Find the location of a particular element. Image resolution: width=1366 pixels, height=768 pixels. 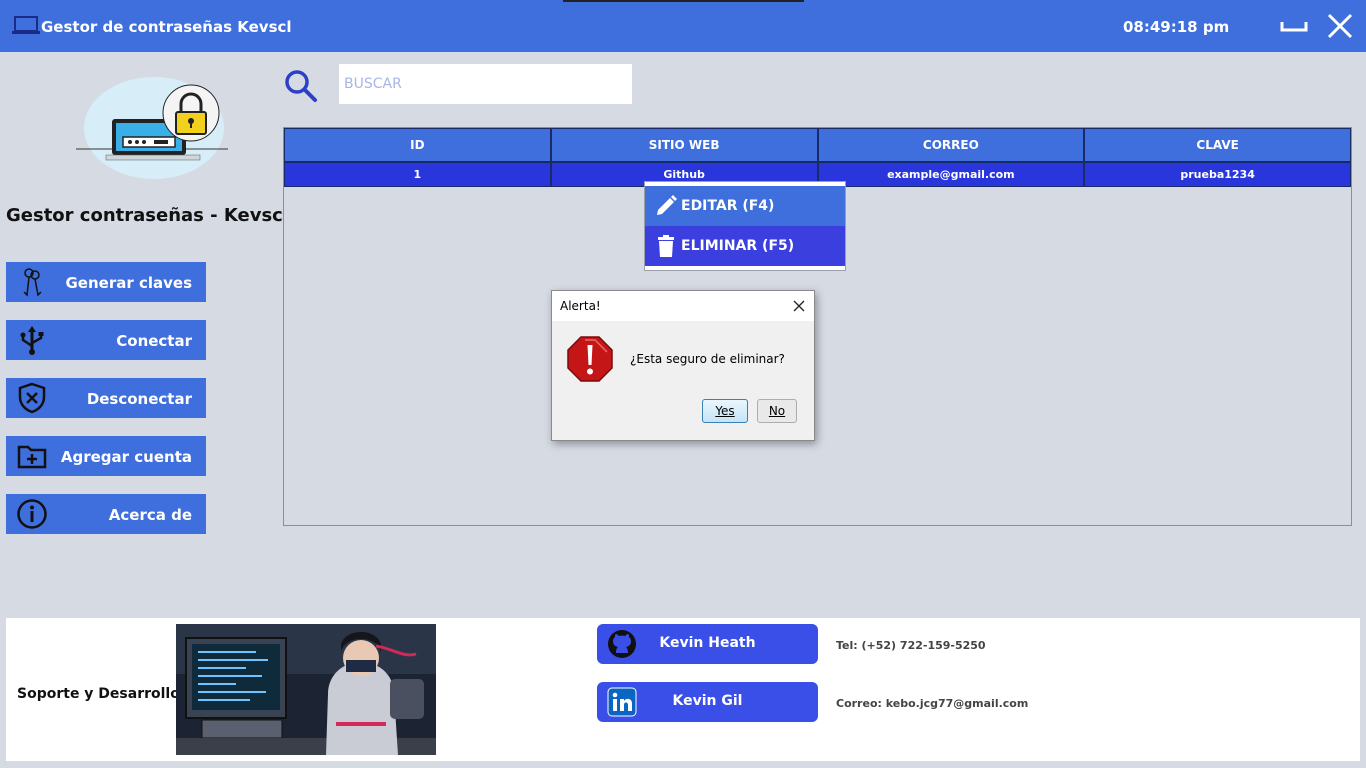

error-icon is located at coordinates (590, 359).